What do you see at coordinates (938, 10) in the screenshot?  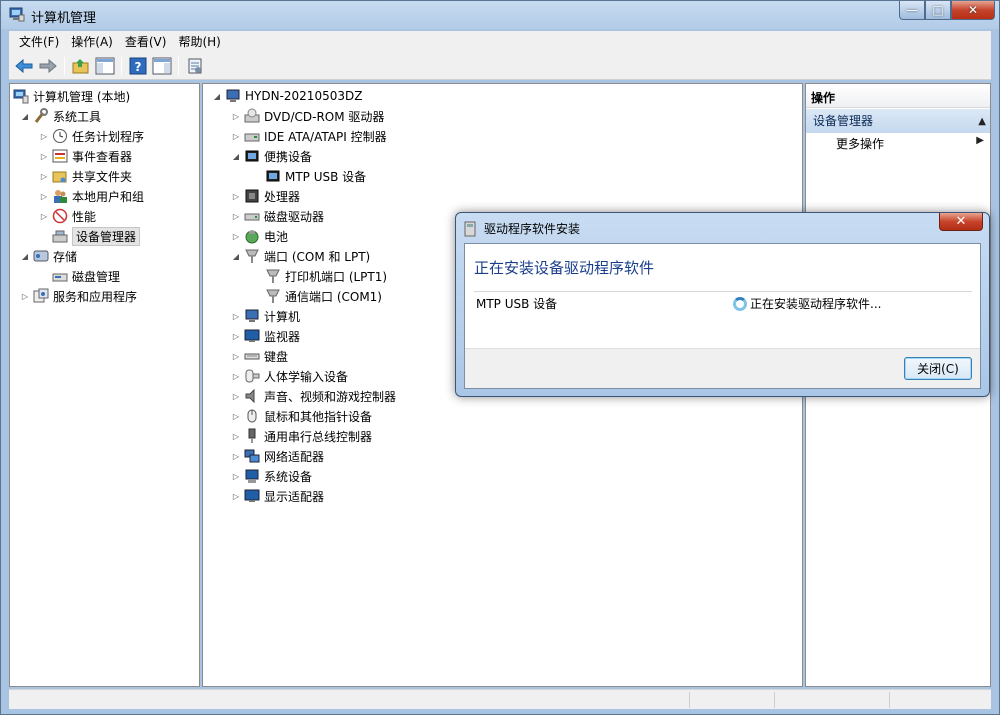 I see `maximize-button: □` at bounding box center [938, 10].